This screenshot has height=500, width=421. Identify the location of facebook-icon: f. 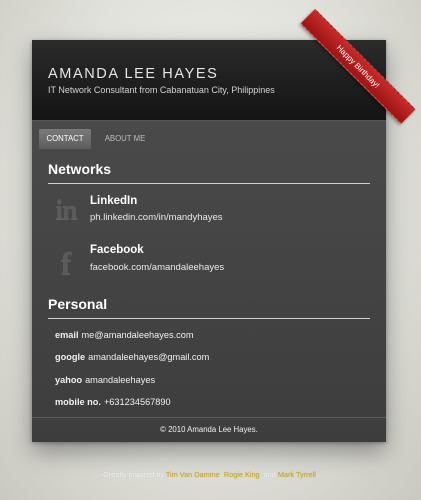
(66, 261).